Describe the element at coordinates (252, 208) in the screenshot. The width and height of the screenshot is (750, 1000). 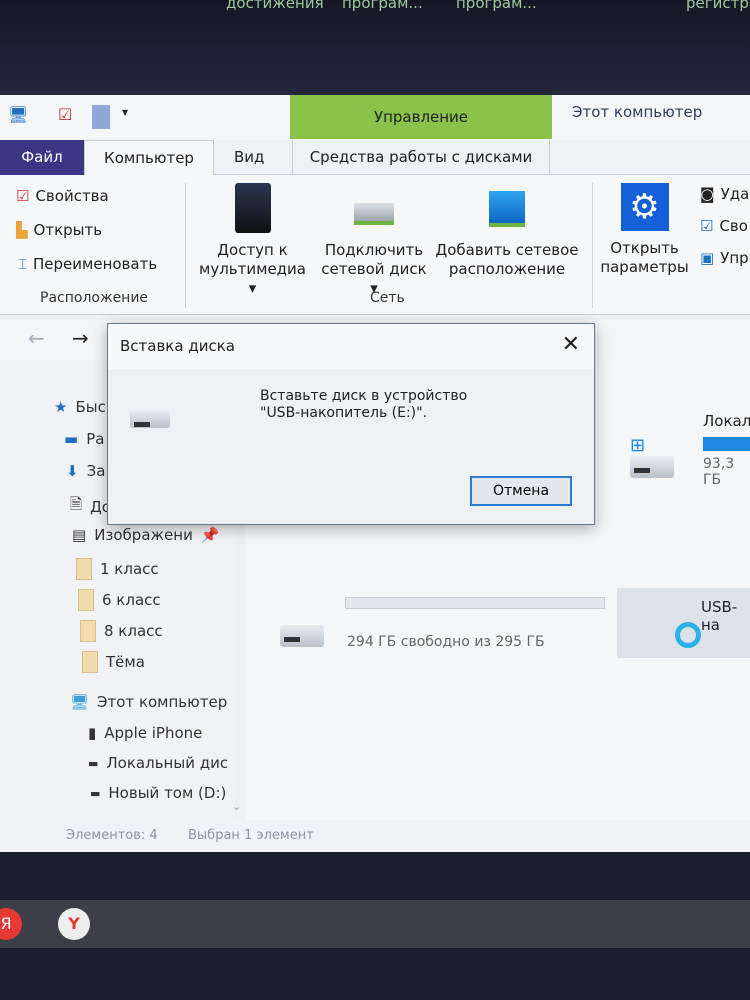
I see `media-server-icon` at that location.